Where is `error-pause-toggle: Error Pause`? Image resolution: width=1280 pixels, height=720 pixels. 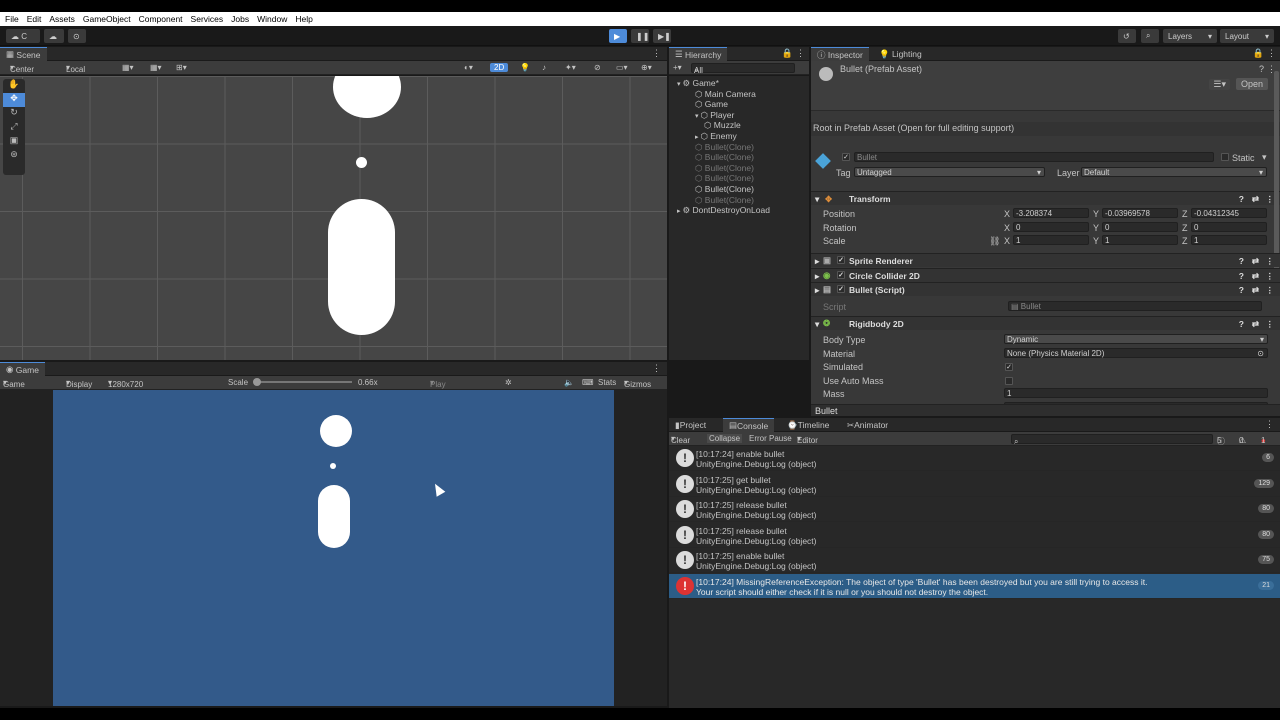 error-pause-toggle: Error Pause is located at coordinates (770, 438).